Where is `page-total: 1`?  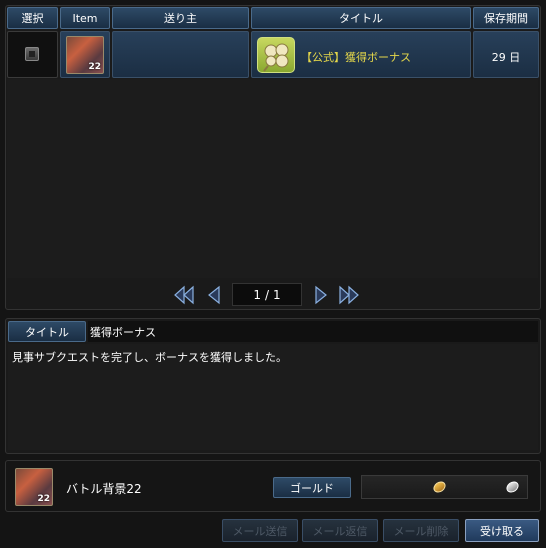 page-total: 1 is located at coordinates (277, 294).